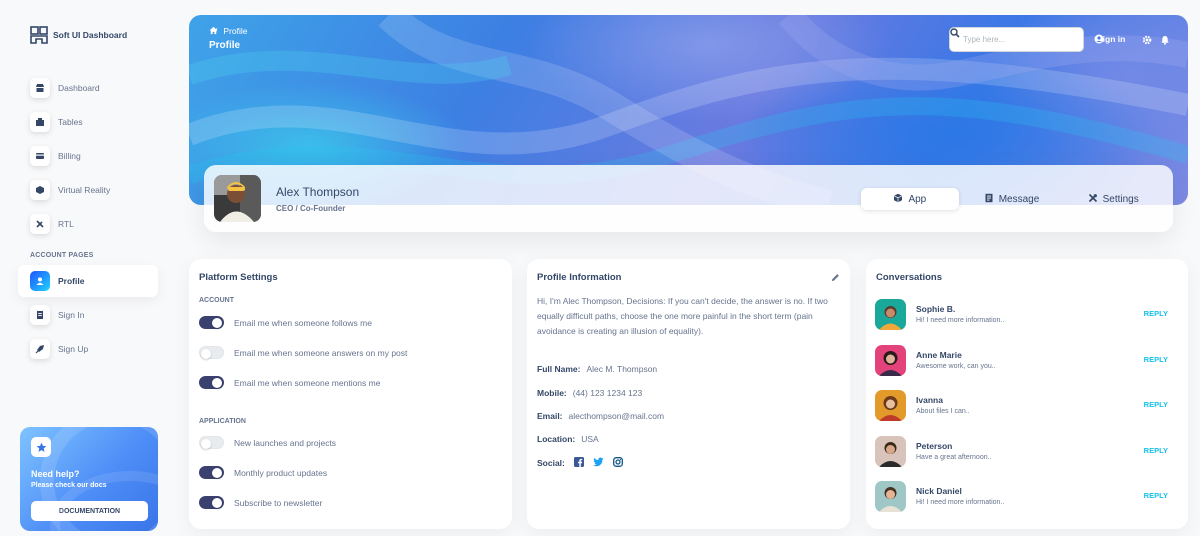  Describe the element at coordinates (1026, 406) in the screenshot. I see `list-item: Ivanna About files I can.. REPLY` at that location.